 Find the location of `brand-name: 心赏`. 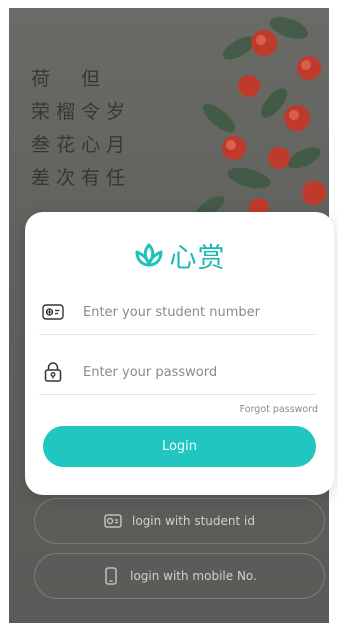

brand-name: 心赏 is located at coordinates (197, 258).